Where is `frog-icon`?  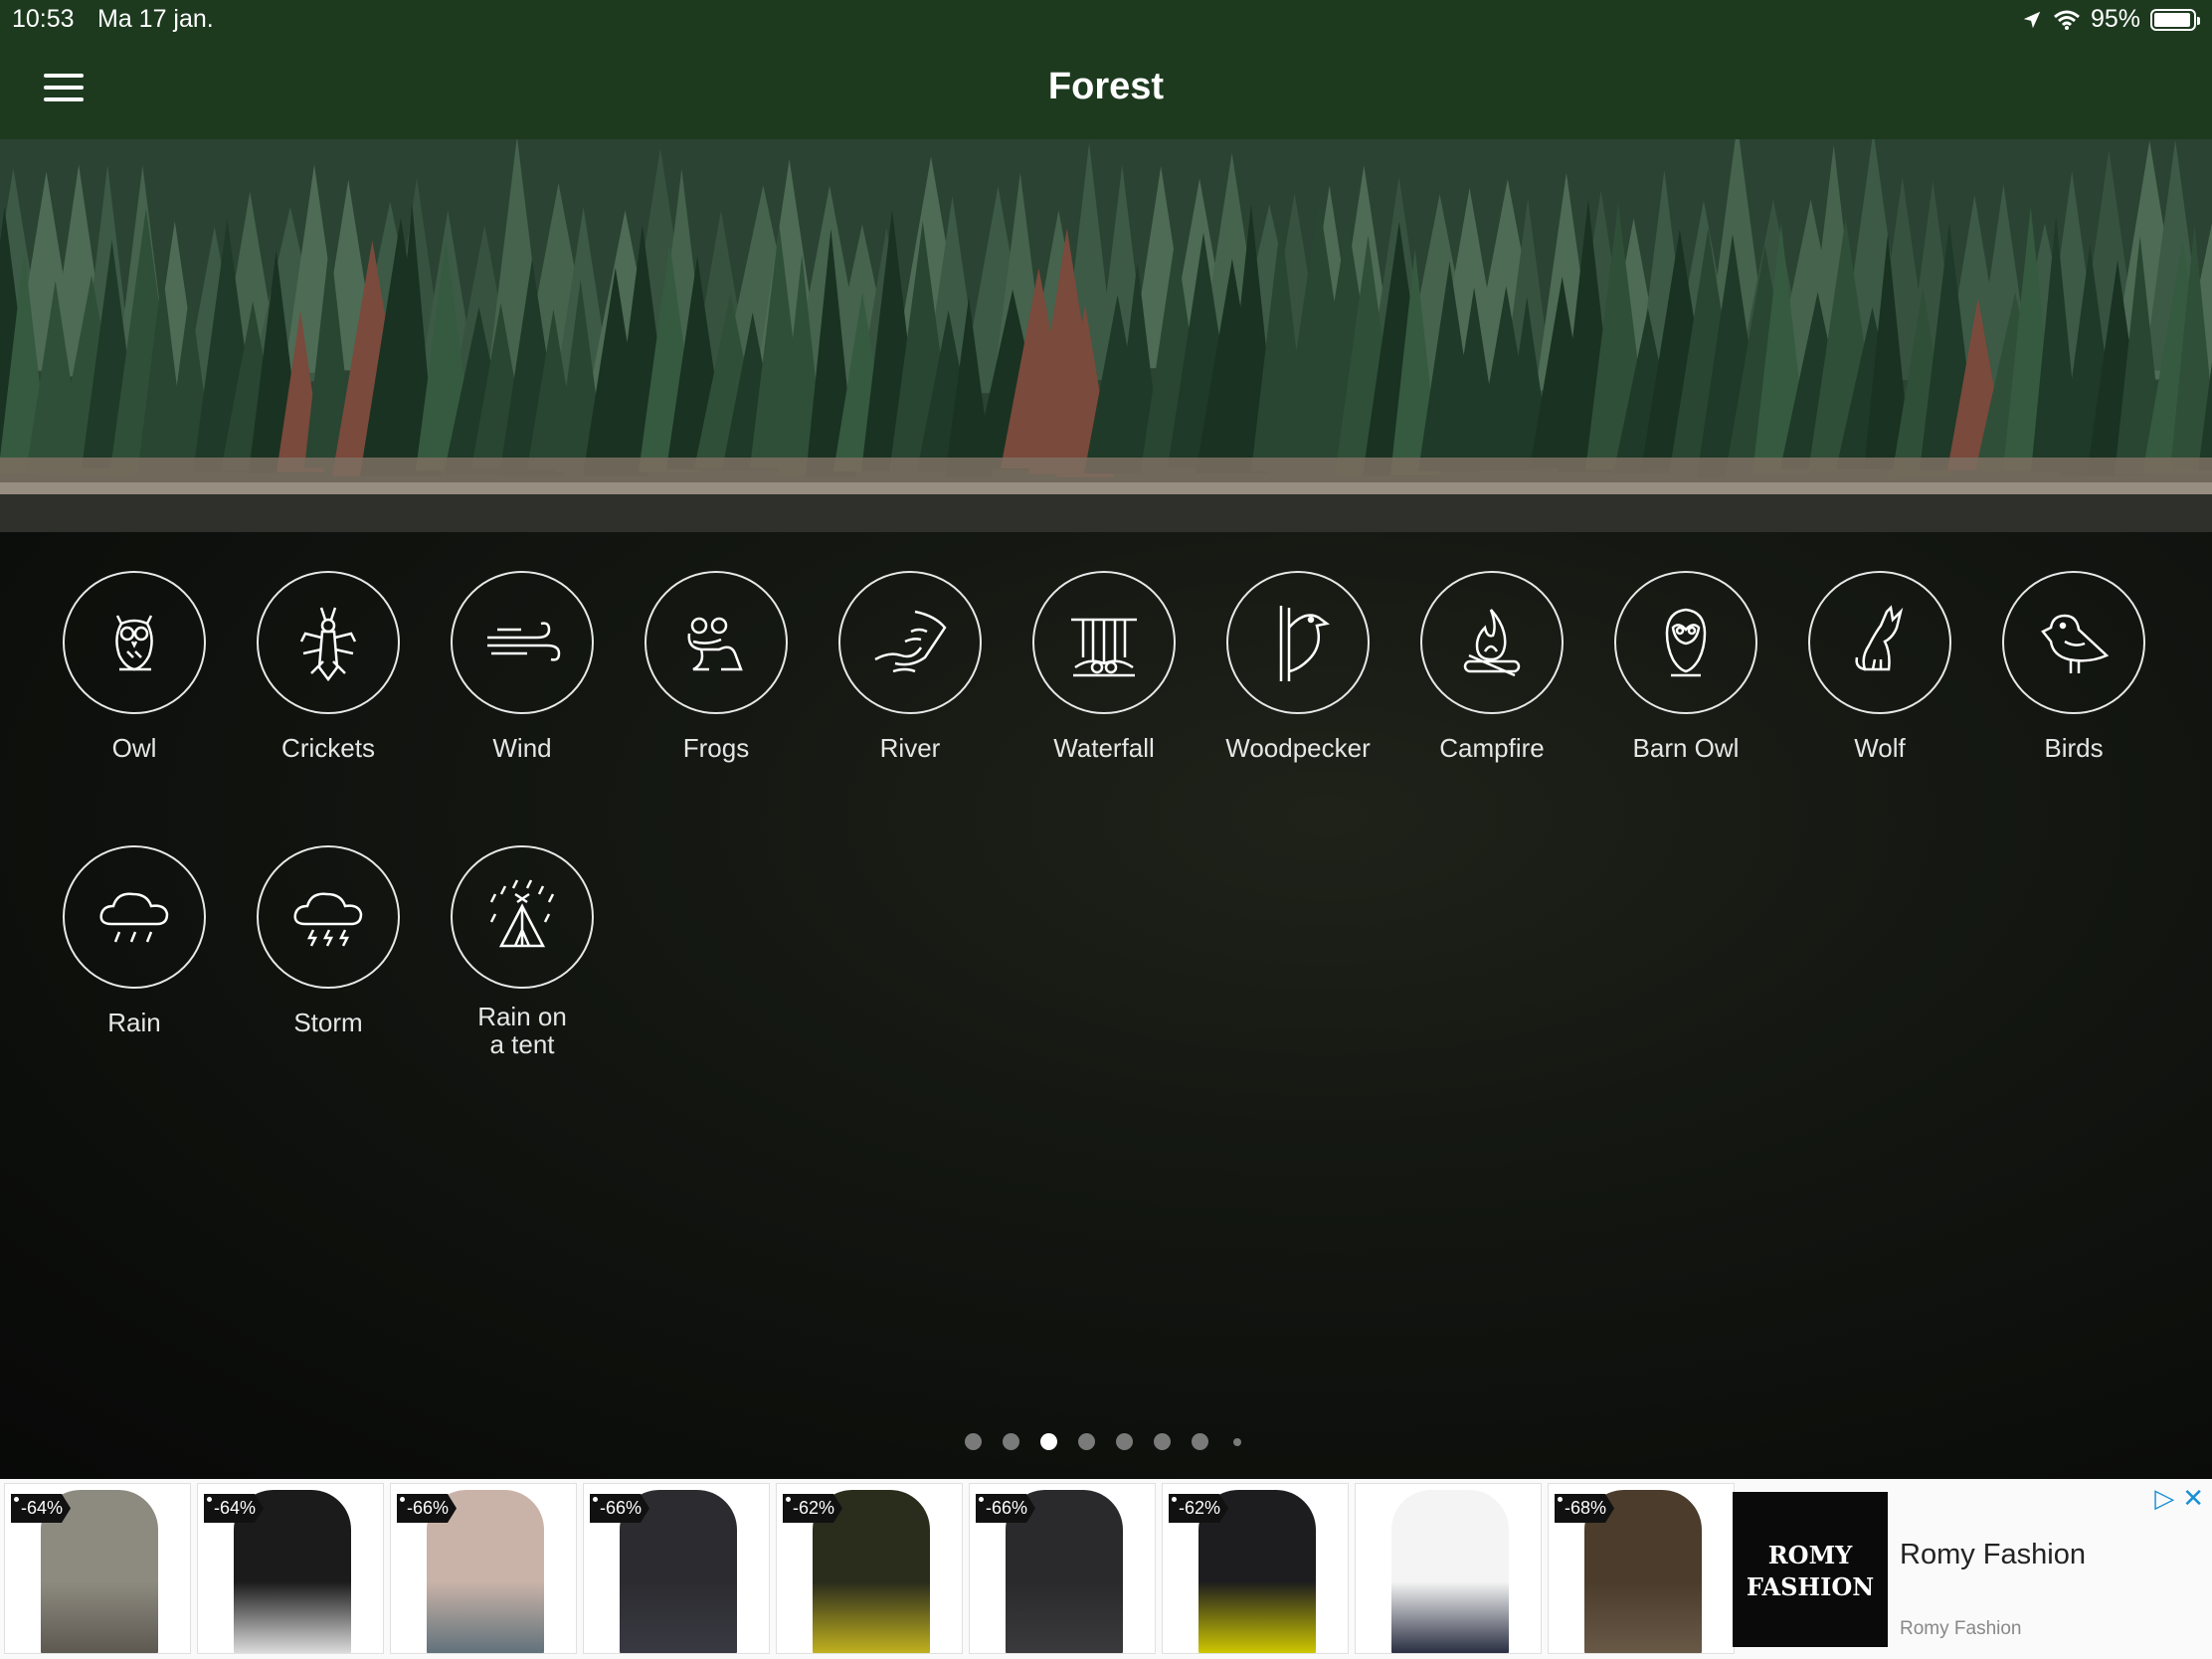
frog-icon is located at coordinates (716, 642).